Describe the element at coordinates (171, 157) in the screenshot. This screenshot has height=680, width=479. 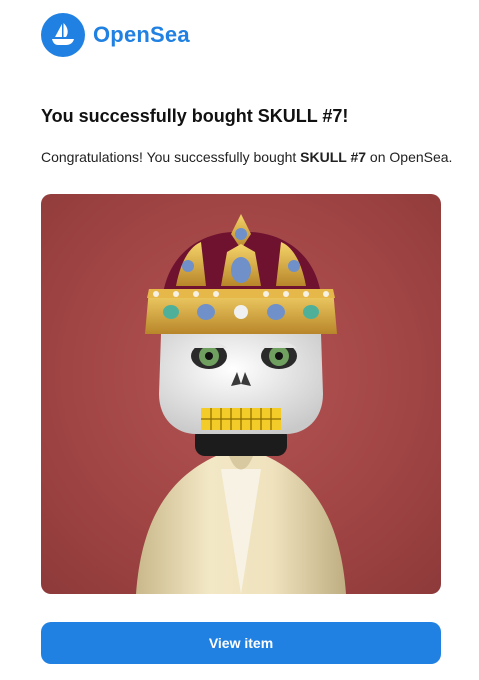
I see `message-prefix: Congratulations! You successfully bought` at that location.